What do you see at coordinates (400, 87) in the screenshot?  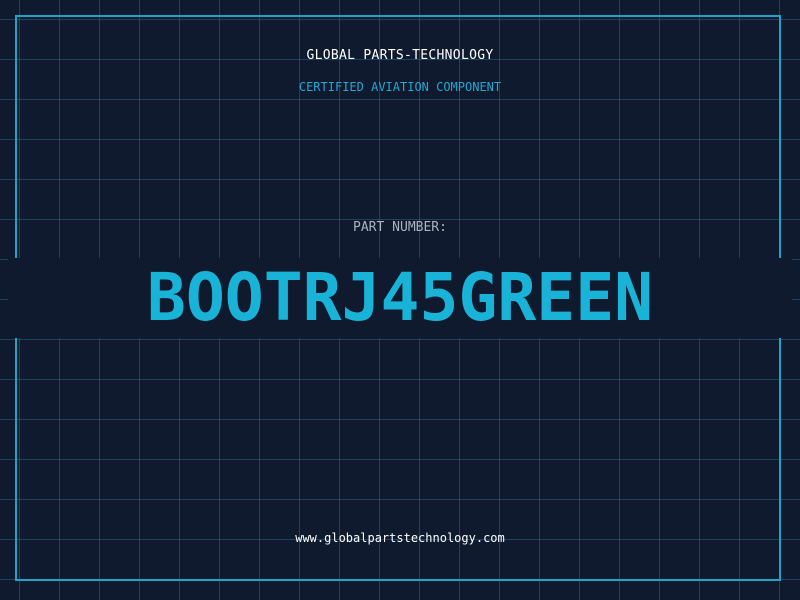 I see `certification-subtitle: CERTIFIED AVIATION COMPONENT` at bounding box center [400, 87].